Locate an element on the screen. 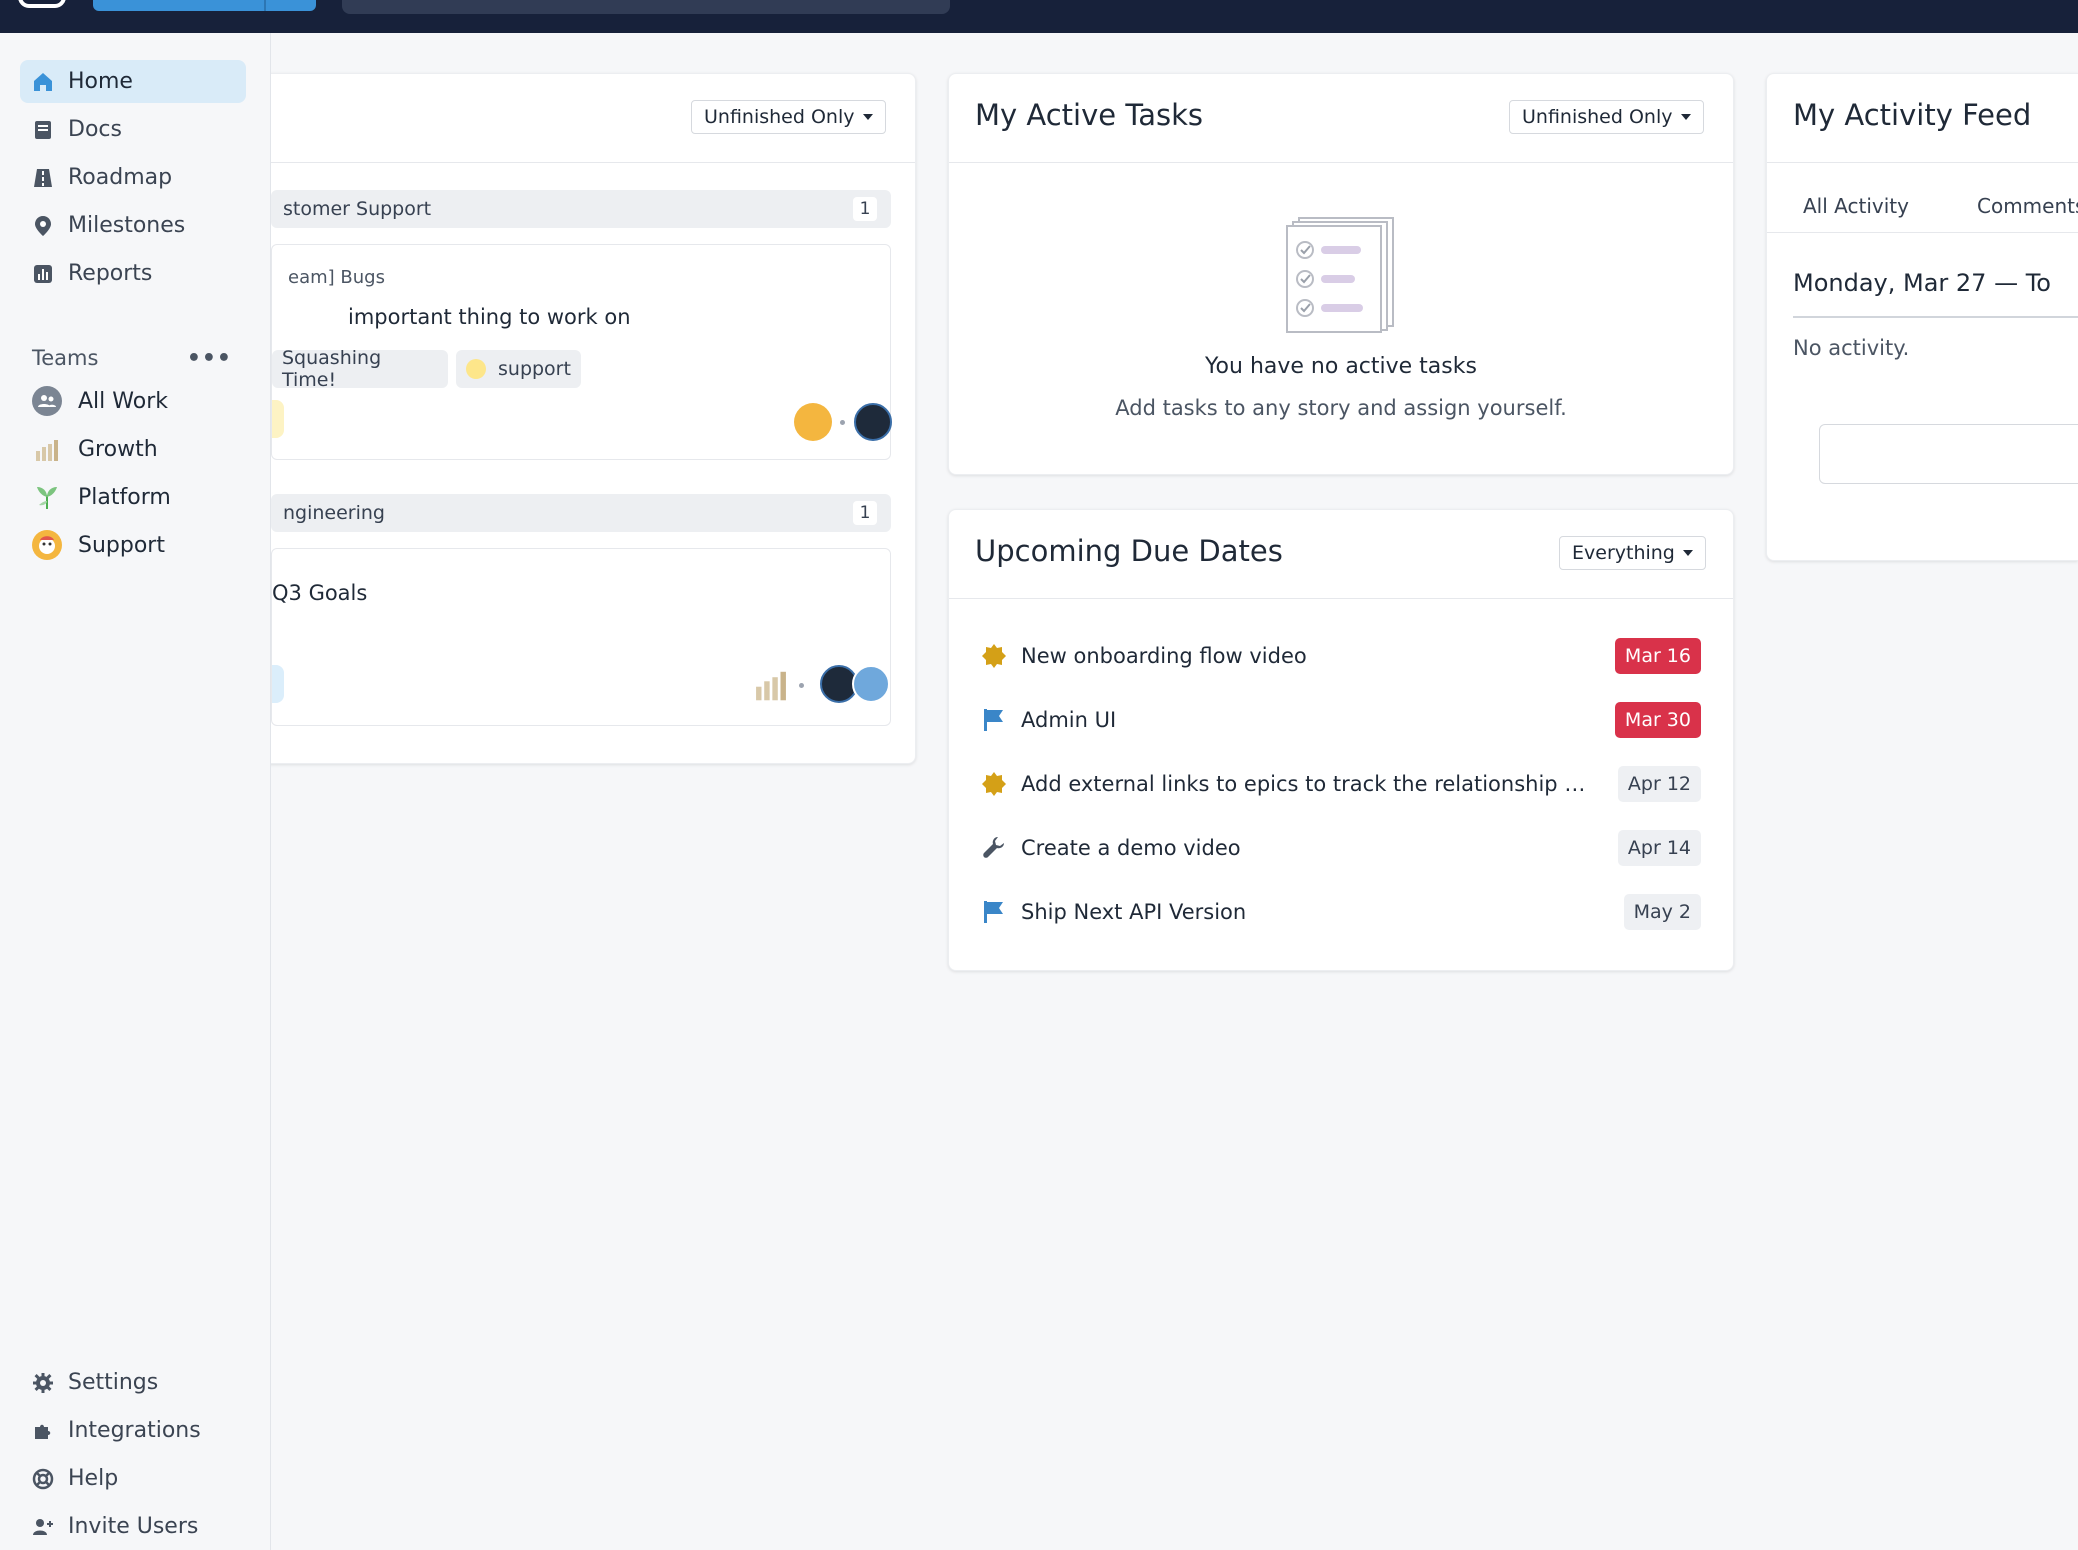 This screenshot has width=2078, height=1550. support-team-avatar is located at coordinates (813, 422).